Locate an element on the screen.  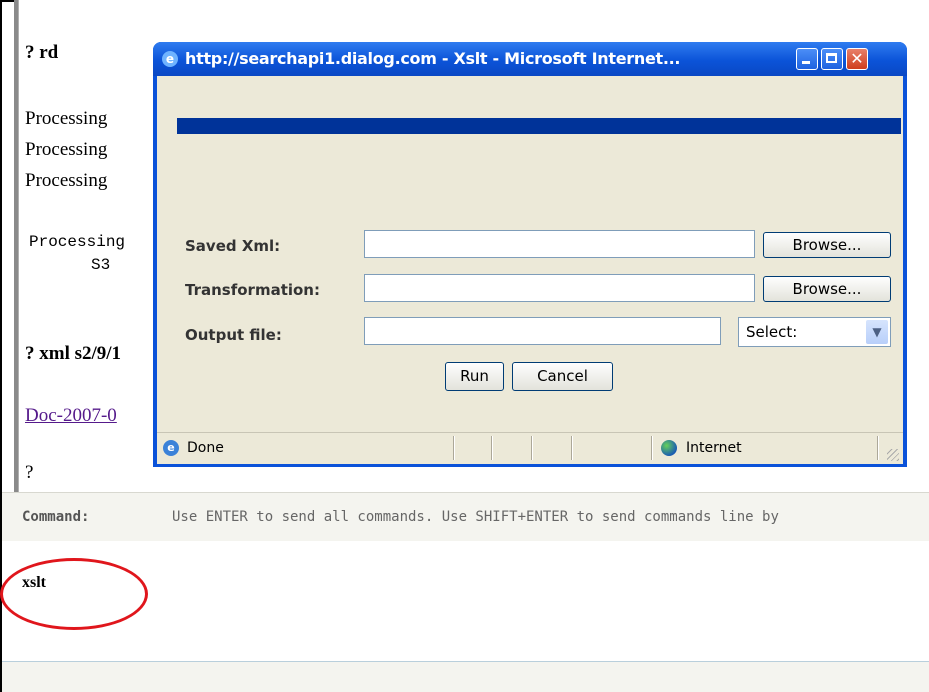
globe-icon is located at coordinates (669, 448).